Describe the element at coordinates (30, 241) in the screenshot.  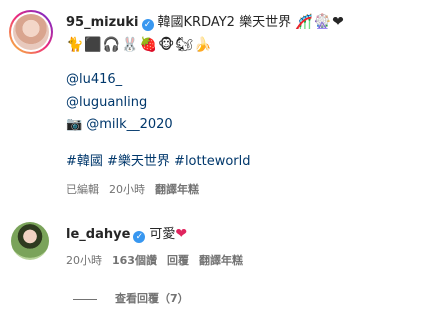
I see `avatar-le_dahye` at that location.